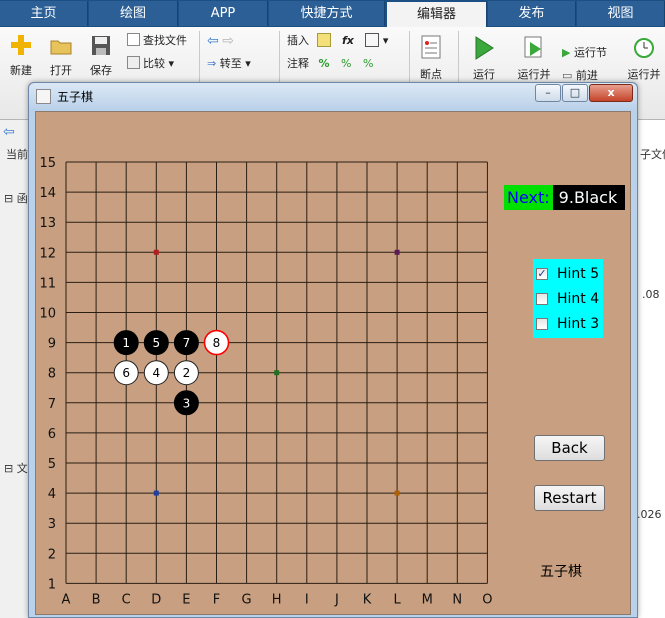  I want to click on tab-plots: 绘图, so click(133, 13).